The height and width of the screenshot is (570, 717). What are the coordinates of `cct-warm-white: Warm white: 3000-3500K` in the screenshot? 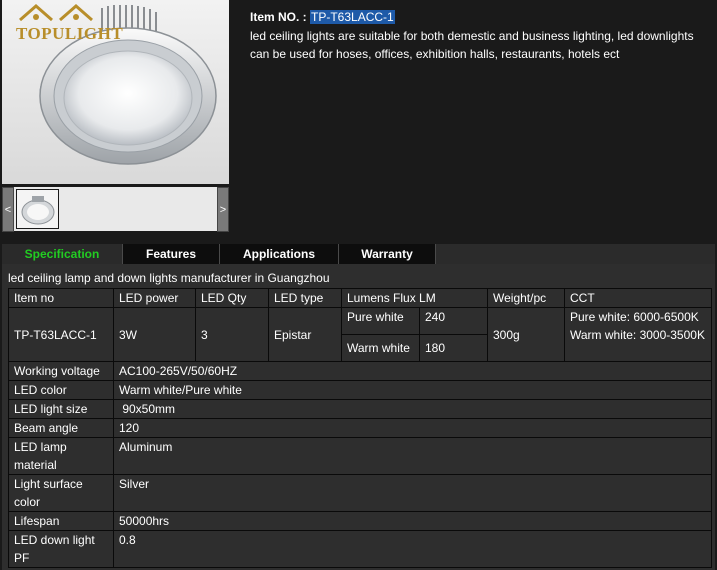 It's located at (637, 335).